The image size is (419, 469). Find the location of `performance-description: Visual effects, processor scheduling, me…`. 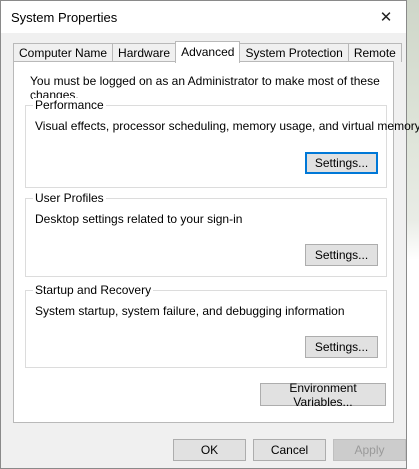

performance-description: Visual effects, processor scheduling, me… is located at coordinates (227, 126).